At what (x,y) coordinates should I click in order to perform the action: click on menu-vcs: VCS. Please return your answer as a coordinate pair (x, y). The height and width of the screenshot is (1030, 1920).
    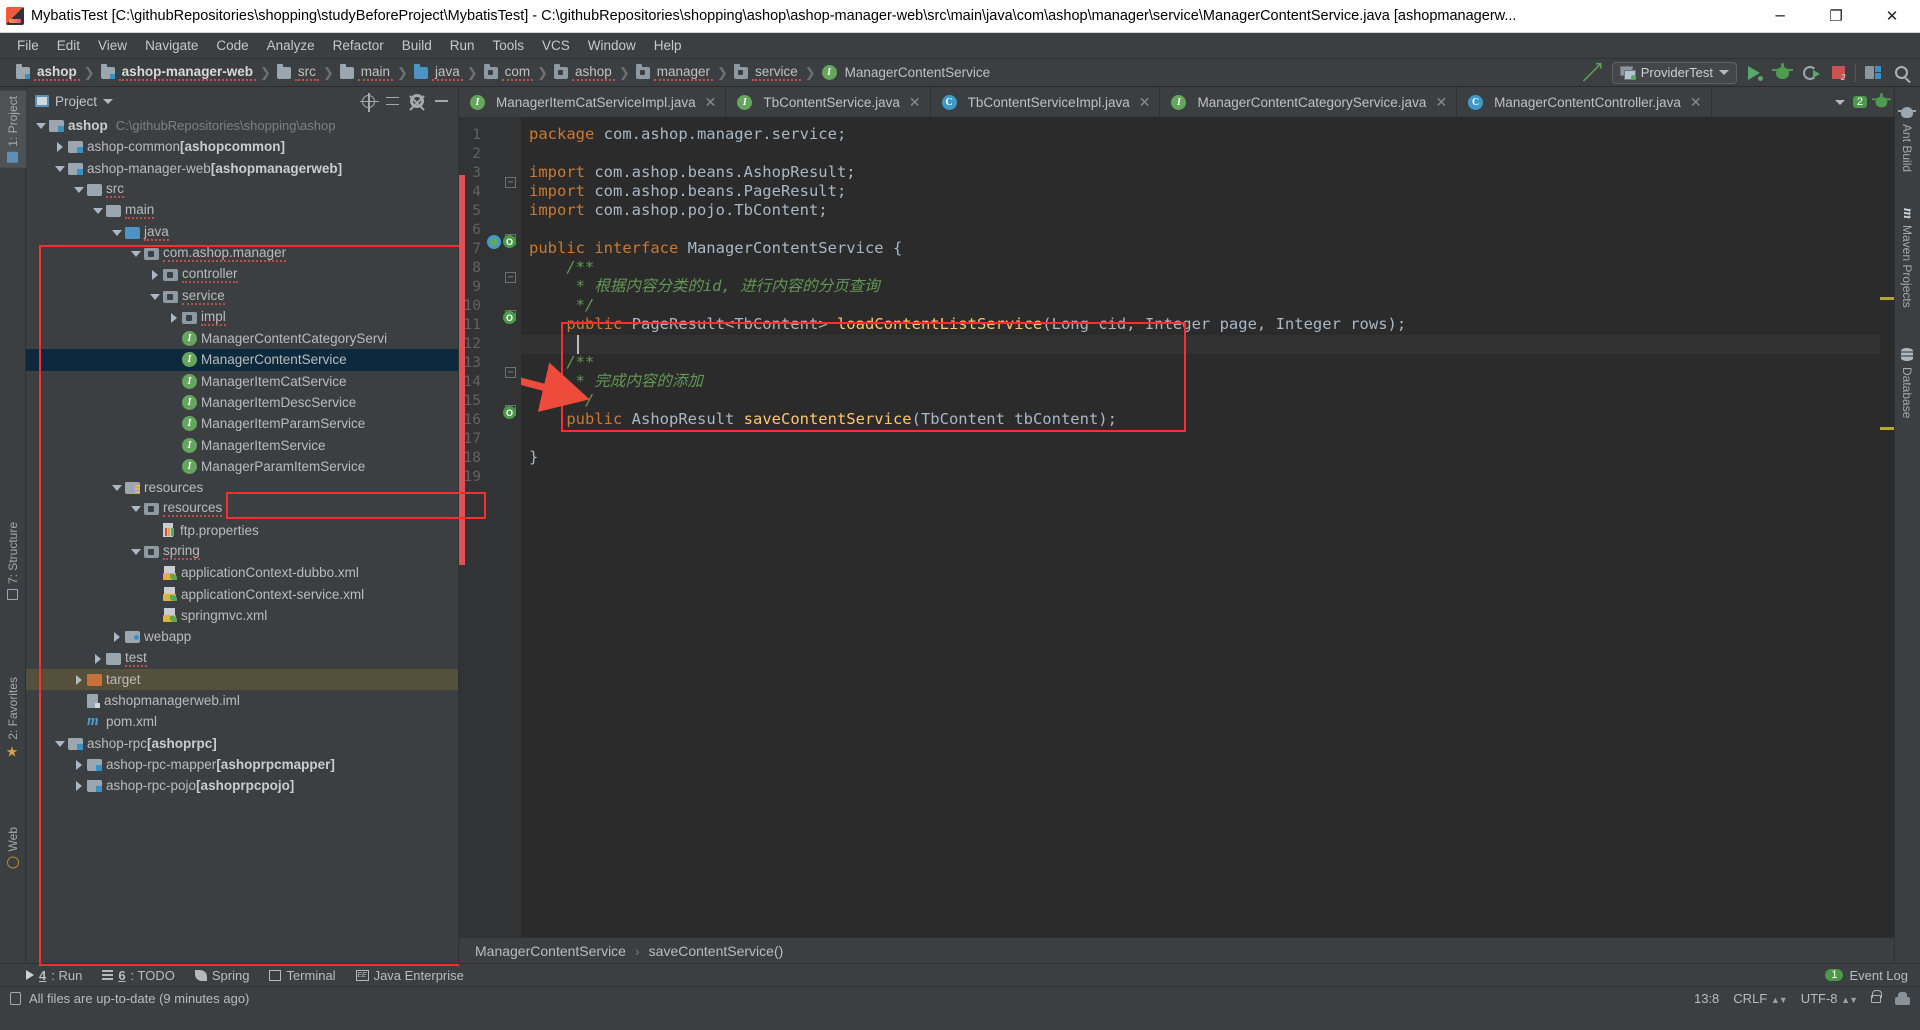
    Looking at the image, I should click on (556, 45).